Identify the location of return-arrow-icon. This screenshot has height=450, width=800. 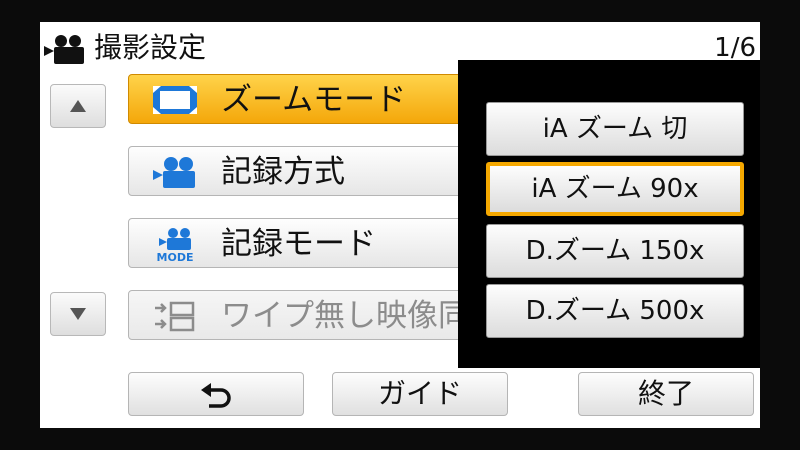
(216, 395).